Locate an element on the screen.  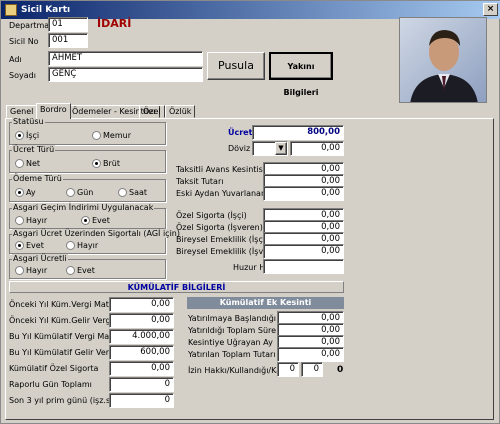
tab-ozluk: Özlük is located at coordinates (180, 111).